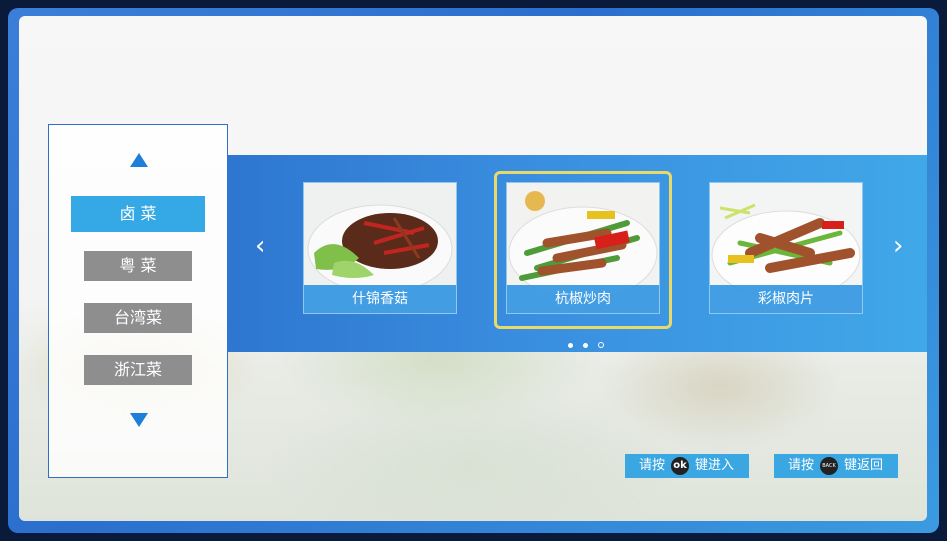  Describe the element at coordinates (864, 465) in the screenshot. I see `back-hint-suffix: 键返回` at that location.